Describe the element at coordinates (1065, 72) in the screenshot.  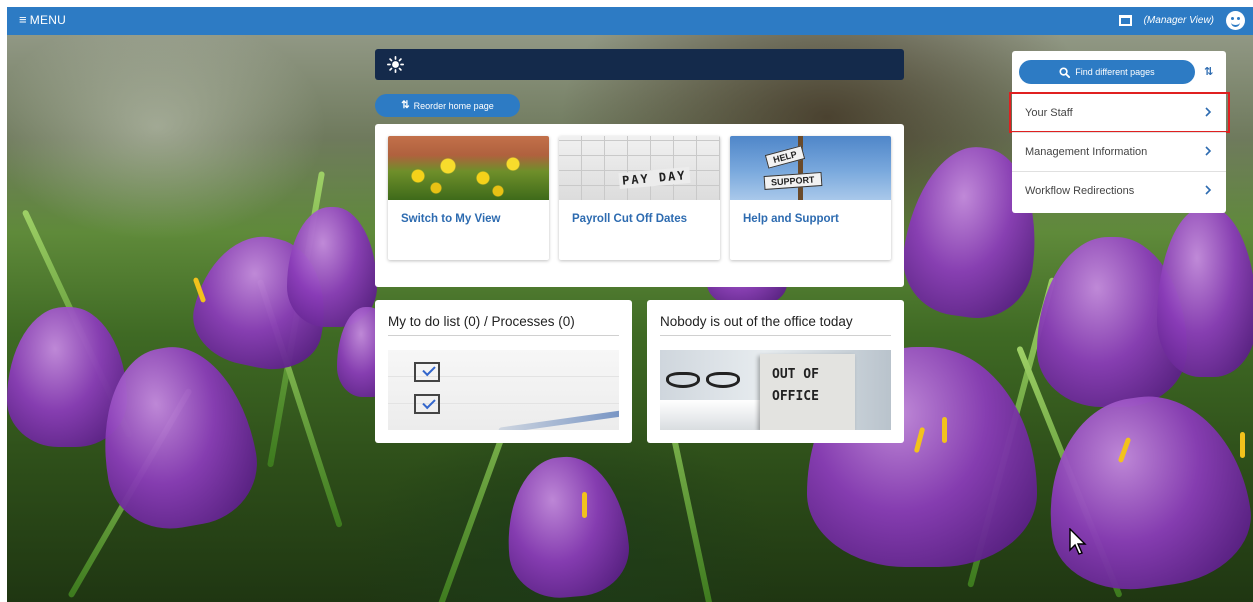
I see `search-icon` at that location.